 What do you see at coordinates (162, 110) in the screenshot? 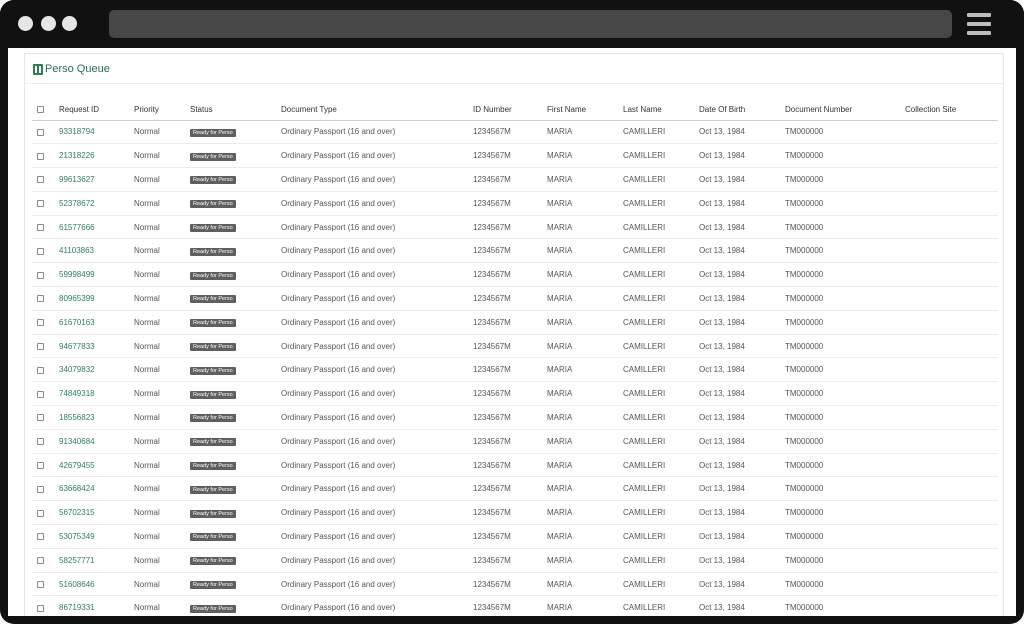
I see `column-header: Priority` at bounding box center [162, 110].